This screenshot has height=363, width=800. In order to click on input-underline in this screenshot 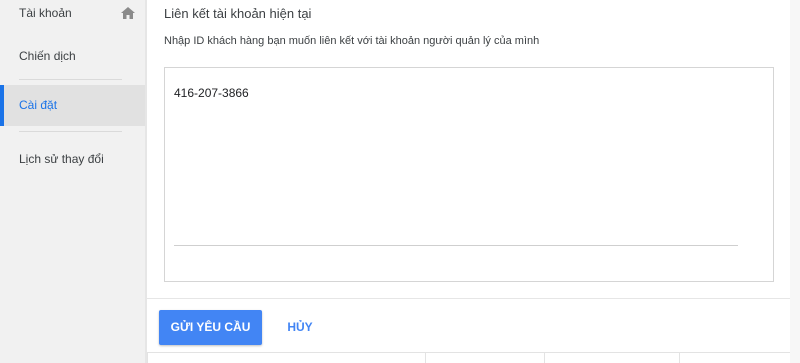, I will do `click(456, 245)`.